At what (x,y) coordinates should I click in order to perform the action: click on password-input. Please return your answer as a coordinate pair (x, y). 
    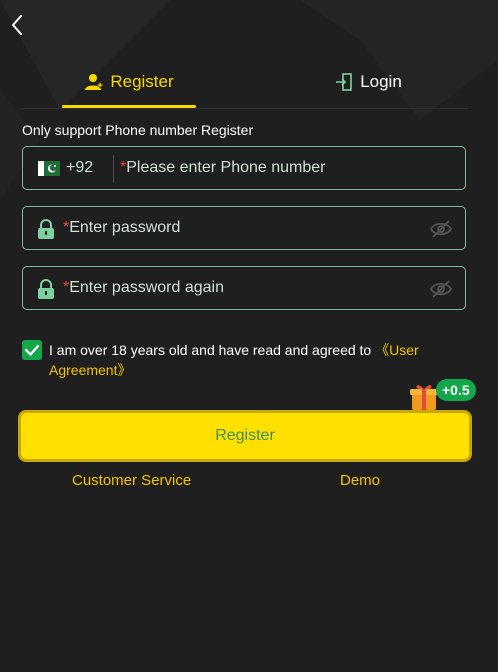
    Looking at the image, I should click on (245, 228).